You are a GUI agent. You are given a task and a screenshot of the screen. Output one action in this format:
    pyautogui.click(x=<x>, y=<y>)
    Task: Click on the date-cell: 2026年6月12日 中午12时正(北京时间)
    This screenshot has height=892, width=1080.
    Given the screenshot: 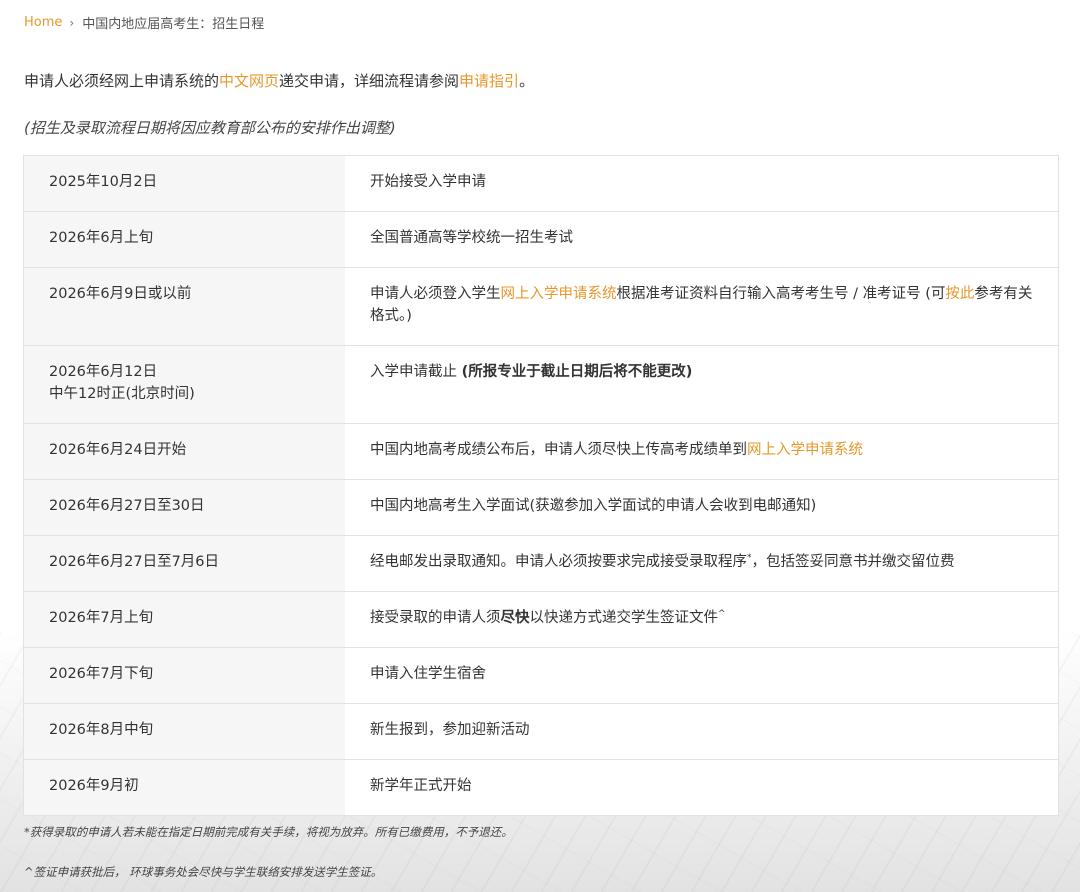 What is the action you would take?
    pyautogui.click(x=184, y=384)
    